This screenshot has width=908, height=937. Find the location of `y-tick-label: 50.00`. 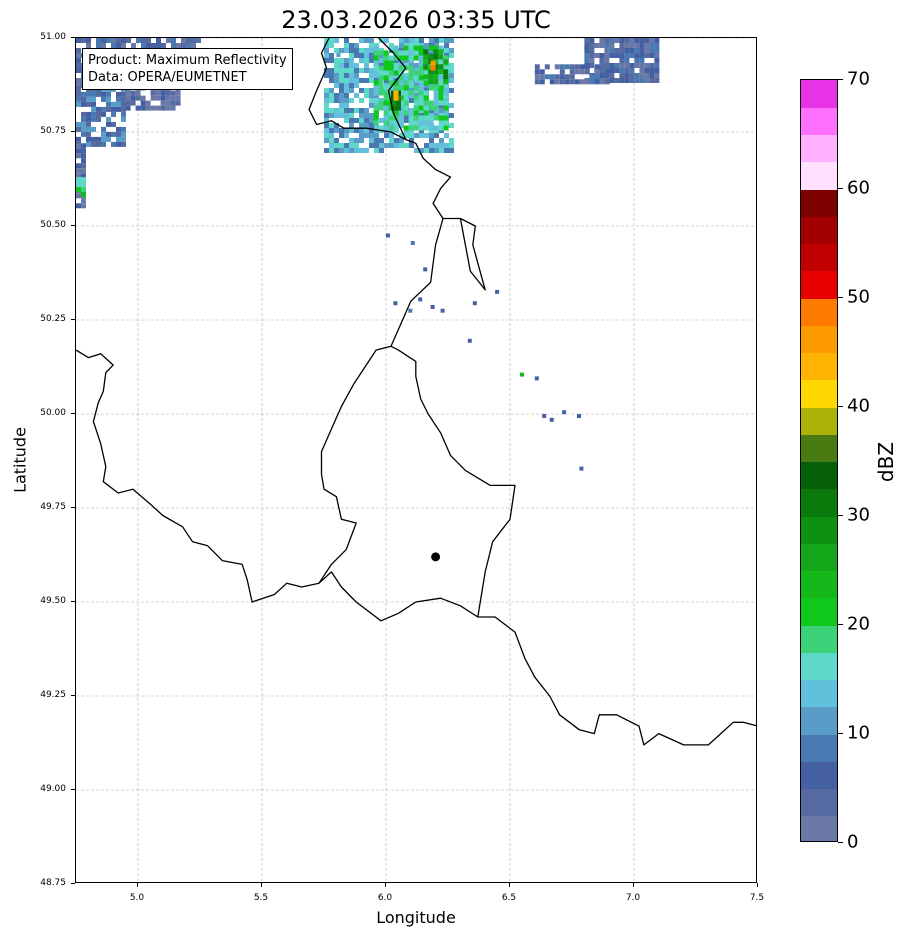

y-tick-label: 50.00 is located at coordinates (53, 413).